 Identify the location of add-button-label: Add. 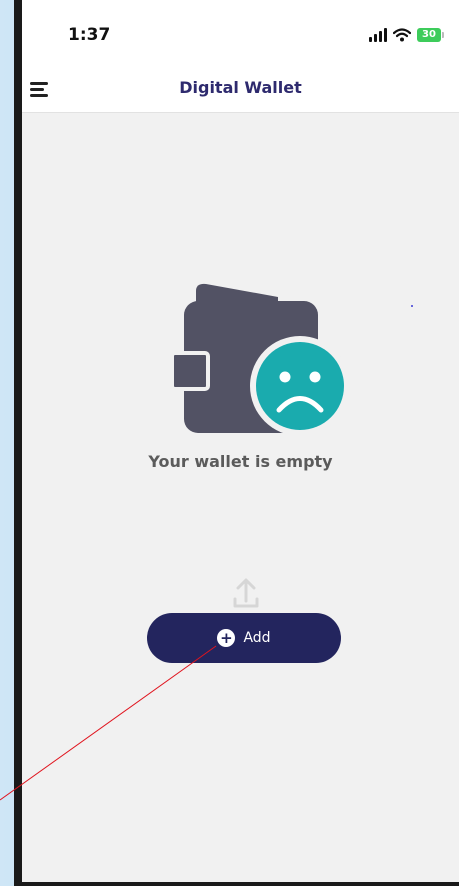
(257, 638).